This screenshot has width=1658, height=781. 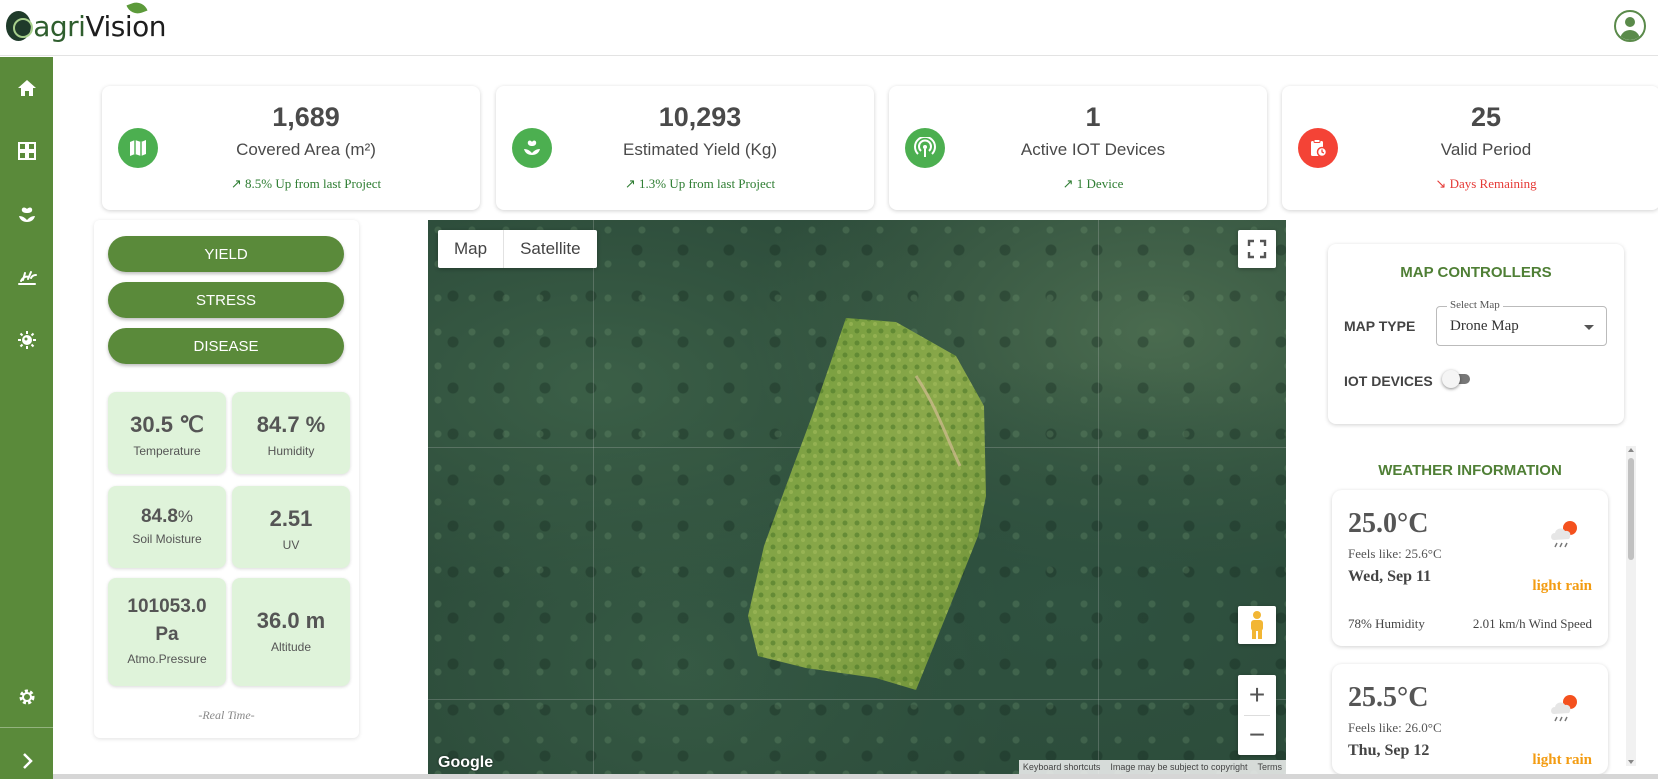 I want to click on sidebar-item-plant, so click(x=26, y=214).